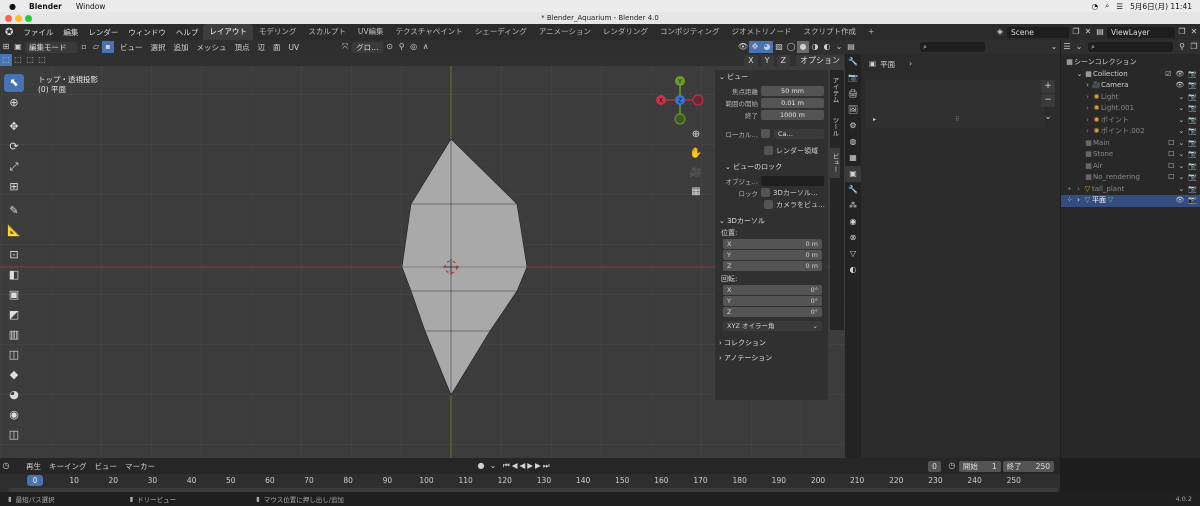 This screenshot has width=1200, height=506. What do you see at coordinates (68, 466) in the screenshot?
I see `menu-keying: キーイング` at bounding box center [68, 466].